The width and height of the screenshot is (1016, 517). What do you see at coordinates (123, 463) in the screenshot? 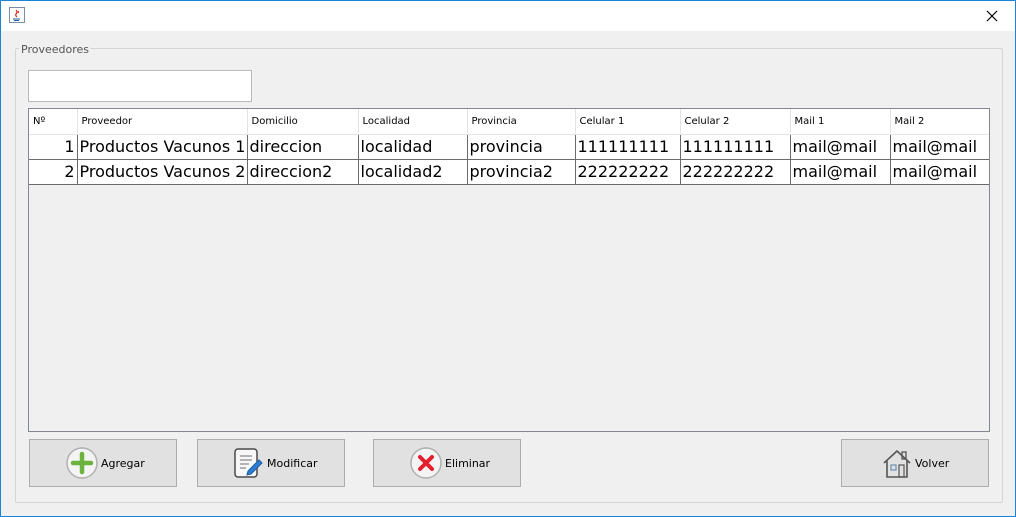
I see `agregar-label: Agregar` at bounding box center [123, 463].